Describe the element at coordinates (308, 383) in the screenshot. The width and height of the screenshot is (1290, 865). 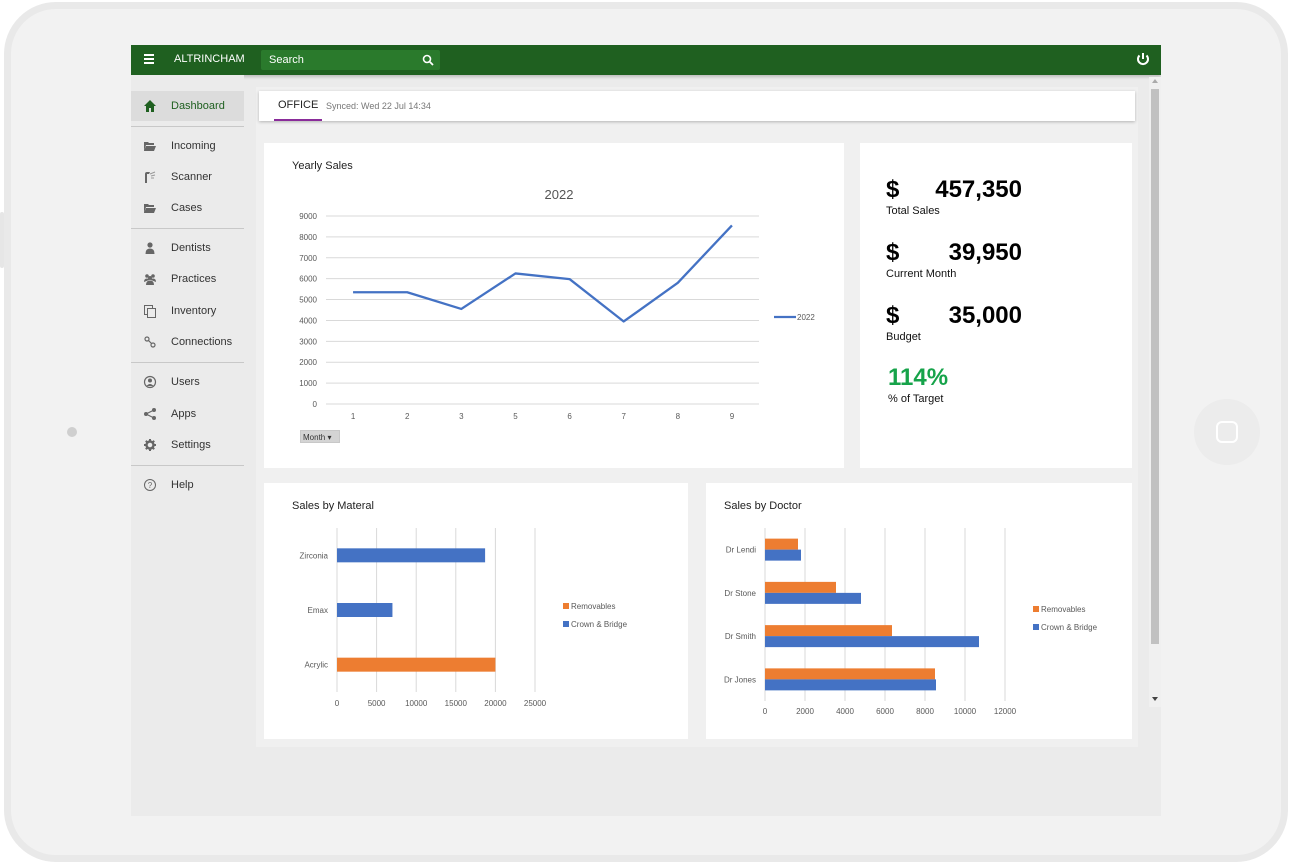
I see `y-tick-label: 1000` at that location.